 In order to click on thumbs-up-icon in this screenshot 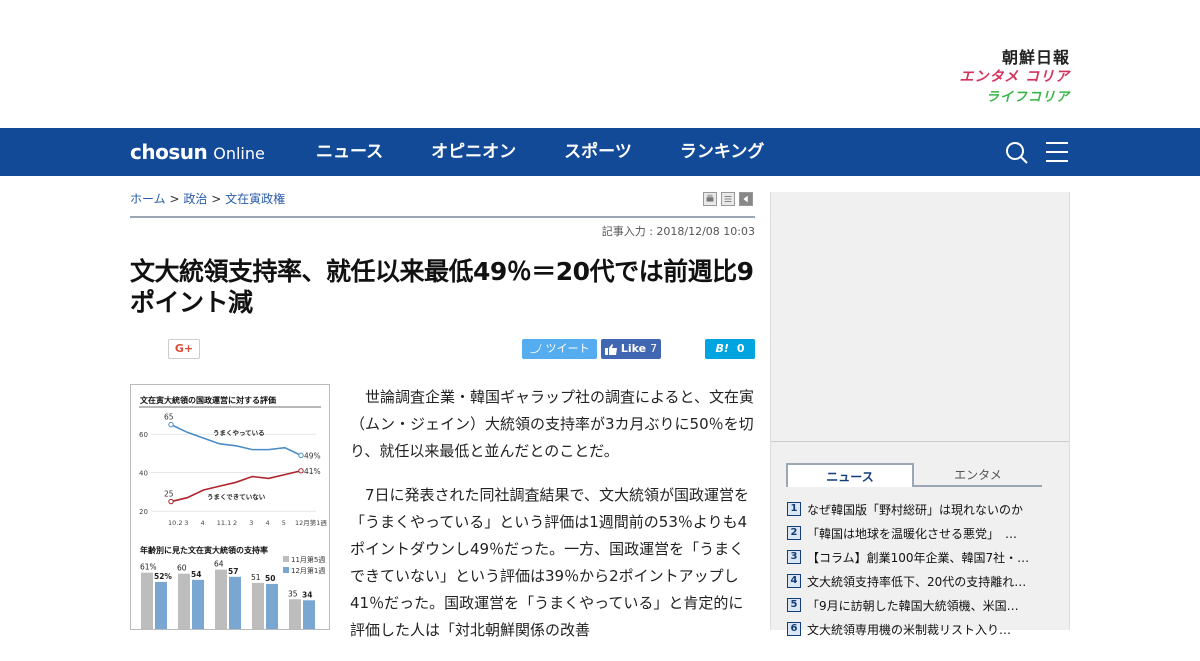, I will do `click(610, 349)`.